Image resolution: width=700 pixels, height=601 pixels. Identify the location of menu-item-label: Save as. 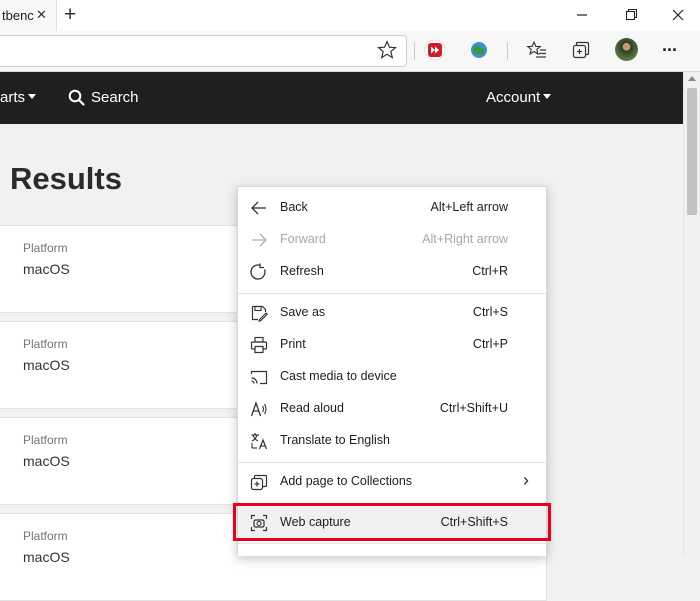
(303, 312).